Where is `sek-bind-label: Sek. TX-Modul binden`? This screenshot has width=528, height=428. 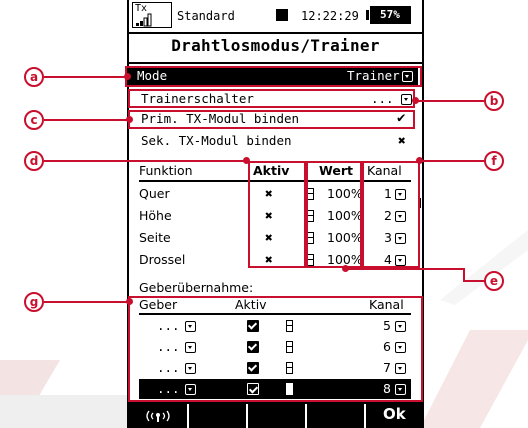 sek-bind-label: Sek. TX-Modul binden is located at coordinates (216, 140).